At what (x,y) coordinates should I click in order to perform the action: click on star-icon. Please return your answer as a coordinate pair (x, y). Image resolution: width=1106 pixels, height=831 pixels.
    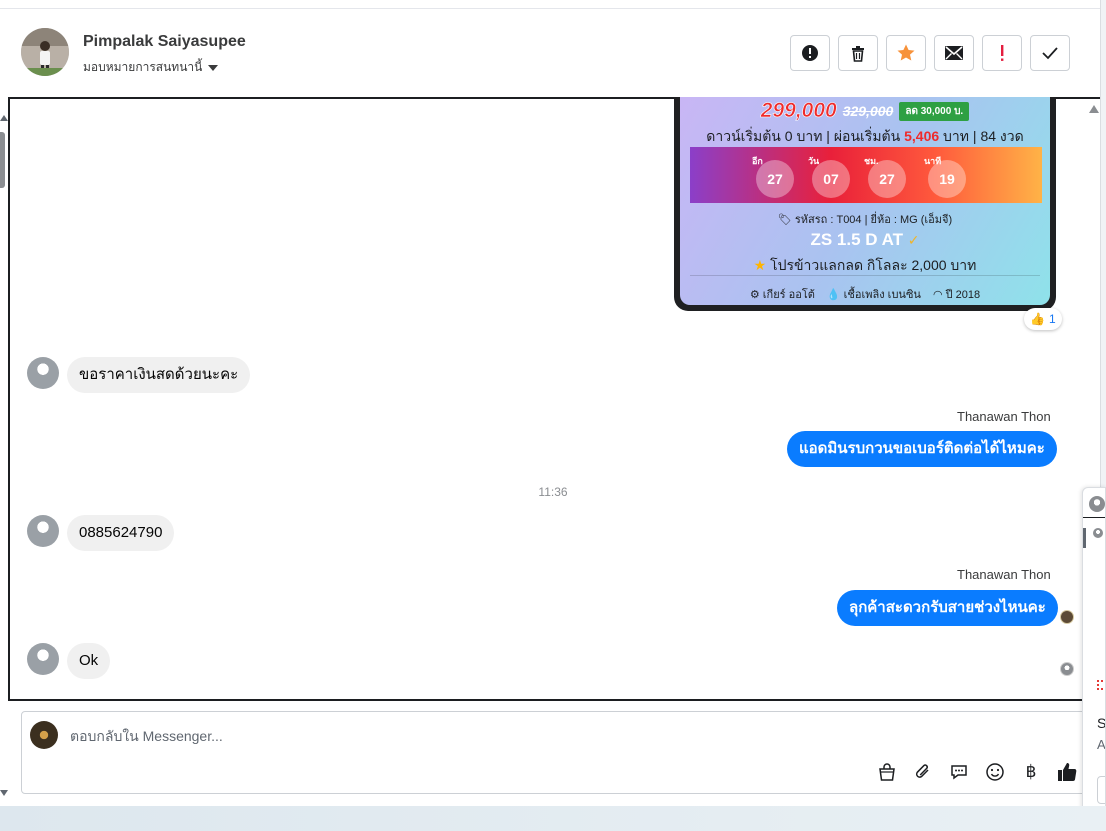
    Looking at the image, I should click on (906, 52).